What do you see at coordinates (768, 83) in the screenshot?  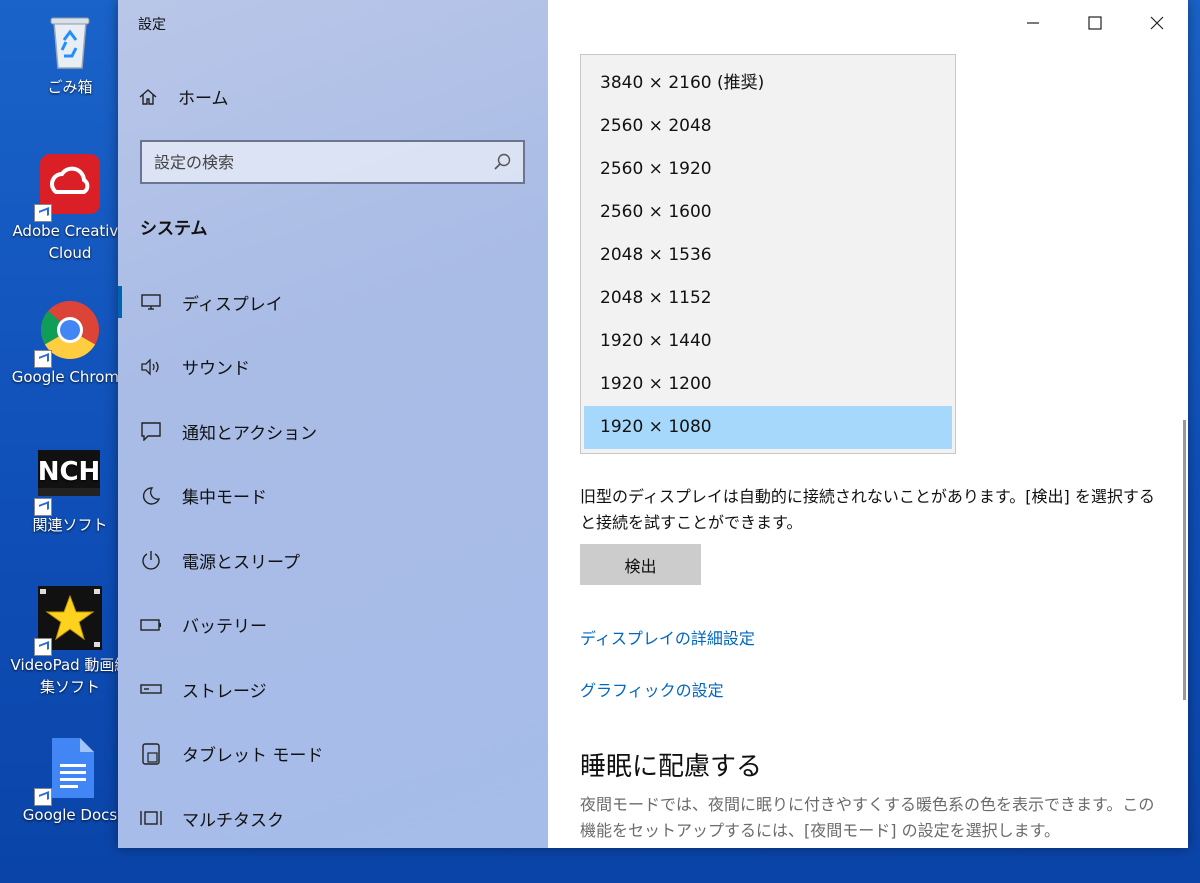 I see `resolution-option: 3840 × 2160 (推奨)` at bounding box center [768, 83].